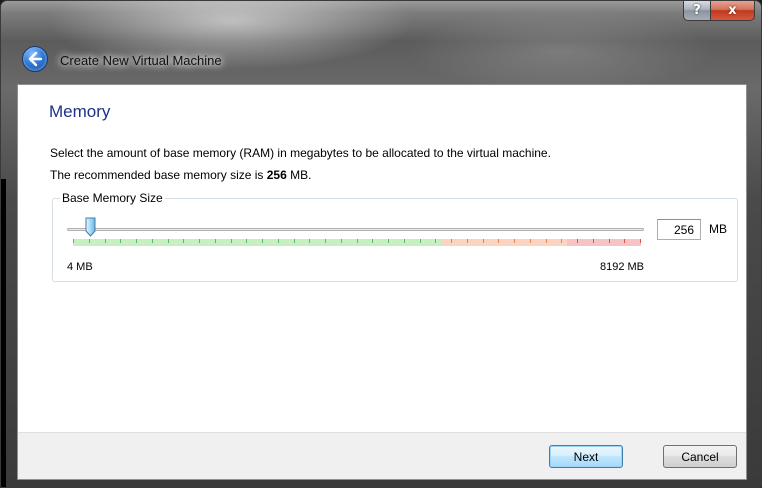 Image resolution: width=762 pixels, height=488 pixels. I want to click on back-button, so click(35, 59).